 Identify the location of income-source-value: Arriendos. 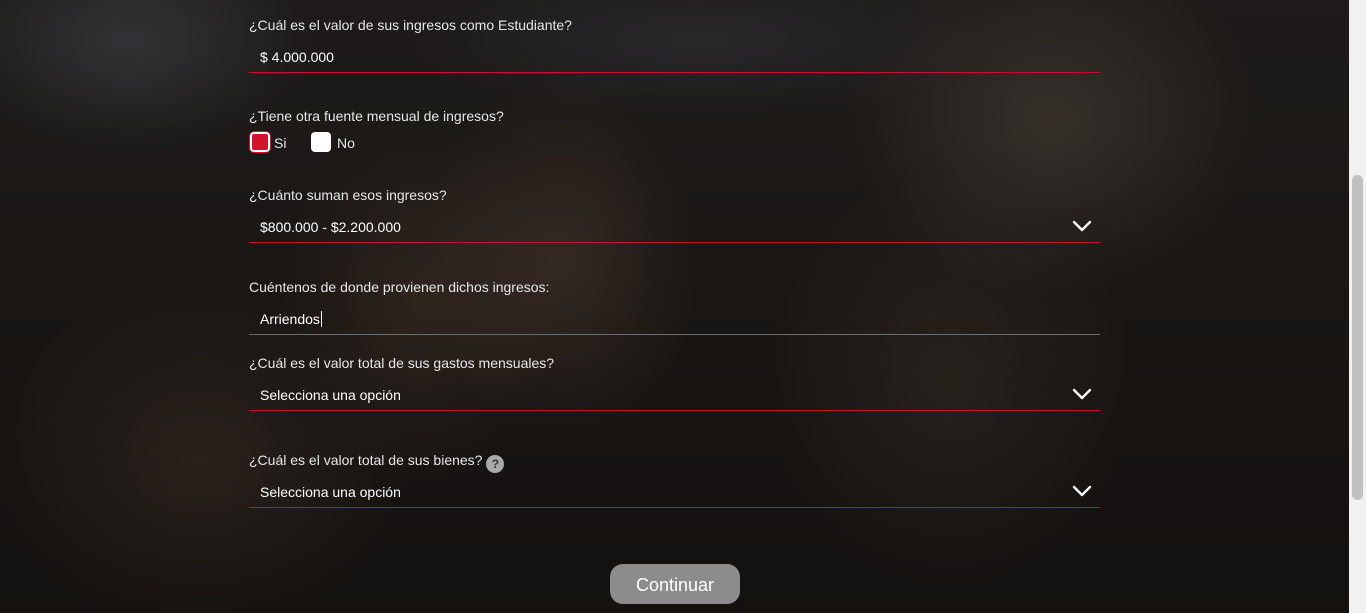
(291, 319).